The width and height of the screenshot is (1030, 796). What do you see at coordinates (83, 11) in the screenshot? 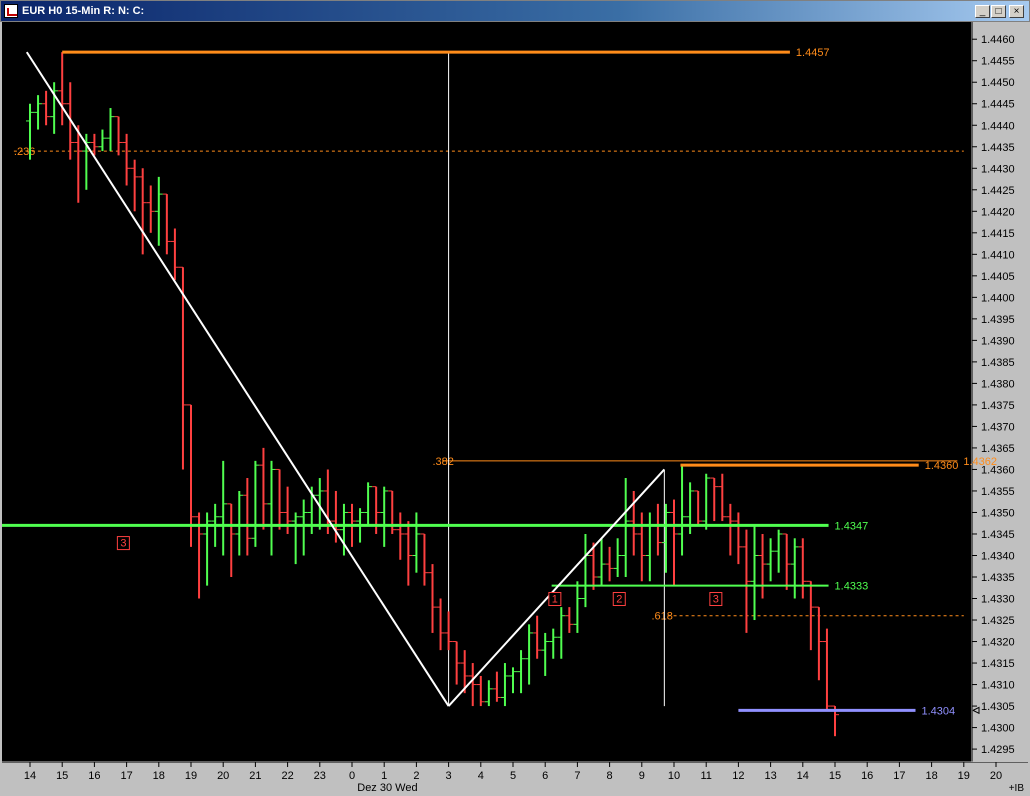
I see `window-title: EUR H0 15-Min R: N: C:` at bounding box center [83, 11].